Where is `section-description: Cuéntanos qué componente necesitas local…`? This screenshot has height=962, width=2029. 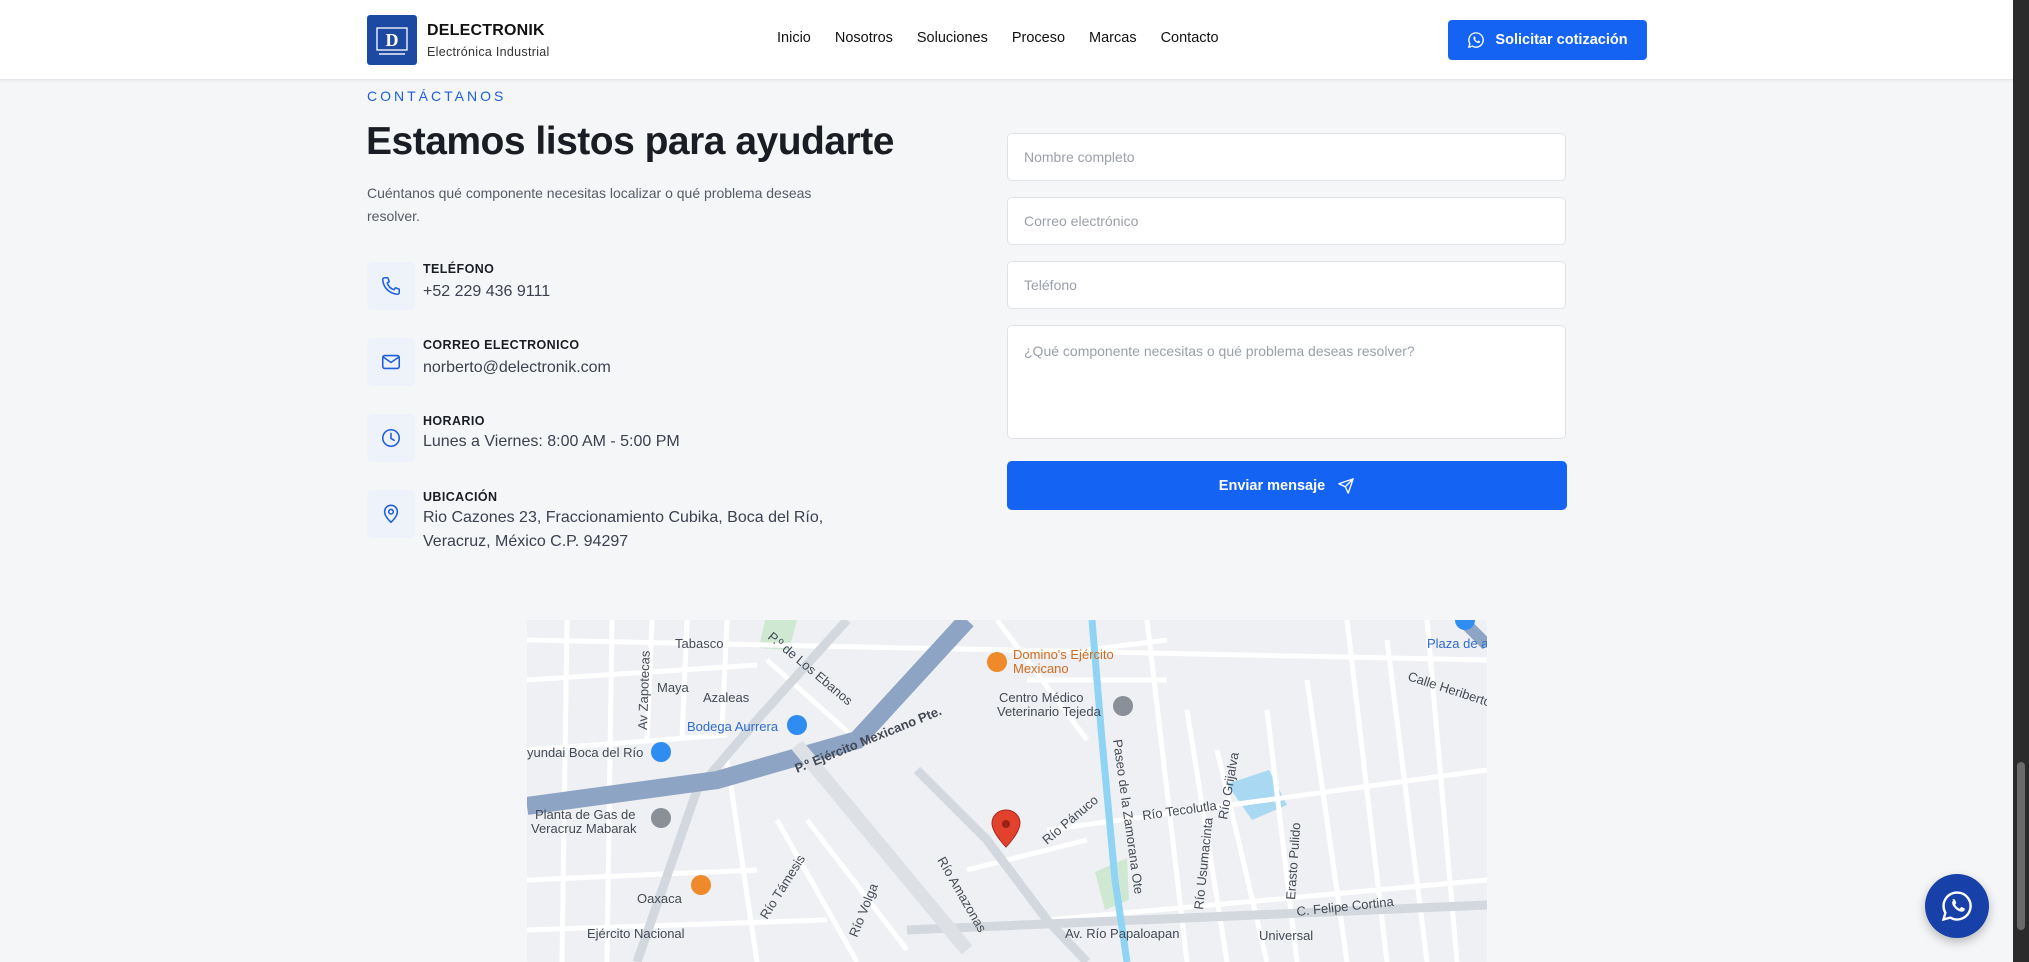 section-description: Cuéntanos qué componente necesitas local… is located at coordinates (589, 204).